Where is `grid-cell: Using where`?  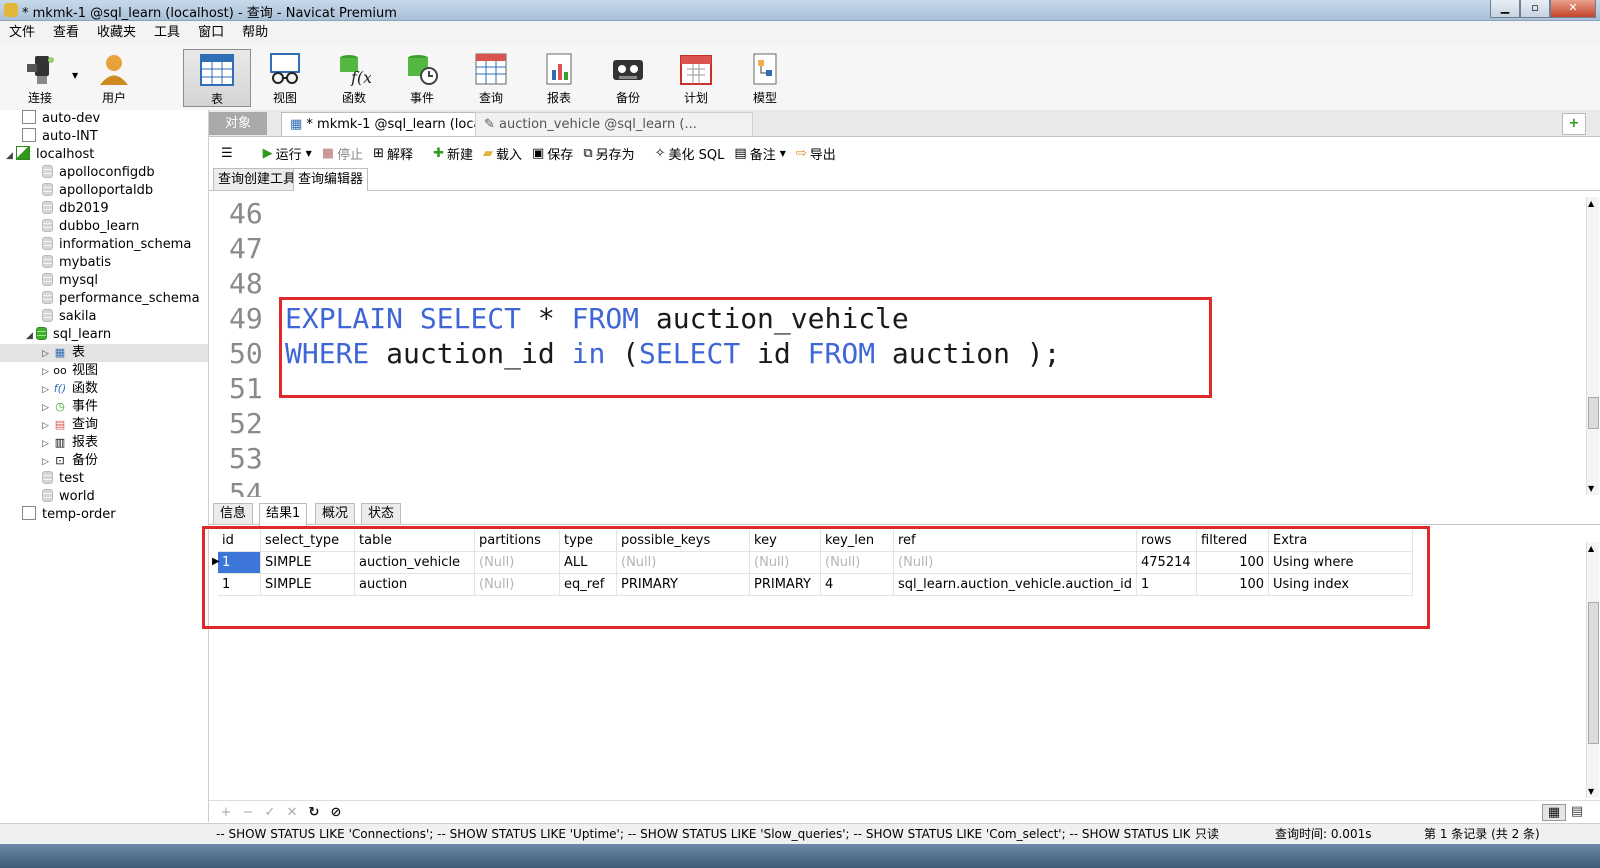 grid-cell: Using where is located at coordinates (1341, 562).